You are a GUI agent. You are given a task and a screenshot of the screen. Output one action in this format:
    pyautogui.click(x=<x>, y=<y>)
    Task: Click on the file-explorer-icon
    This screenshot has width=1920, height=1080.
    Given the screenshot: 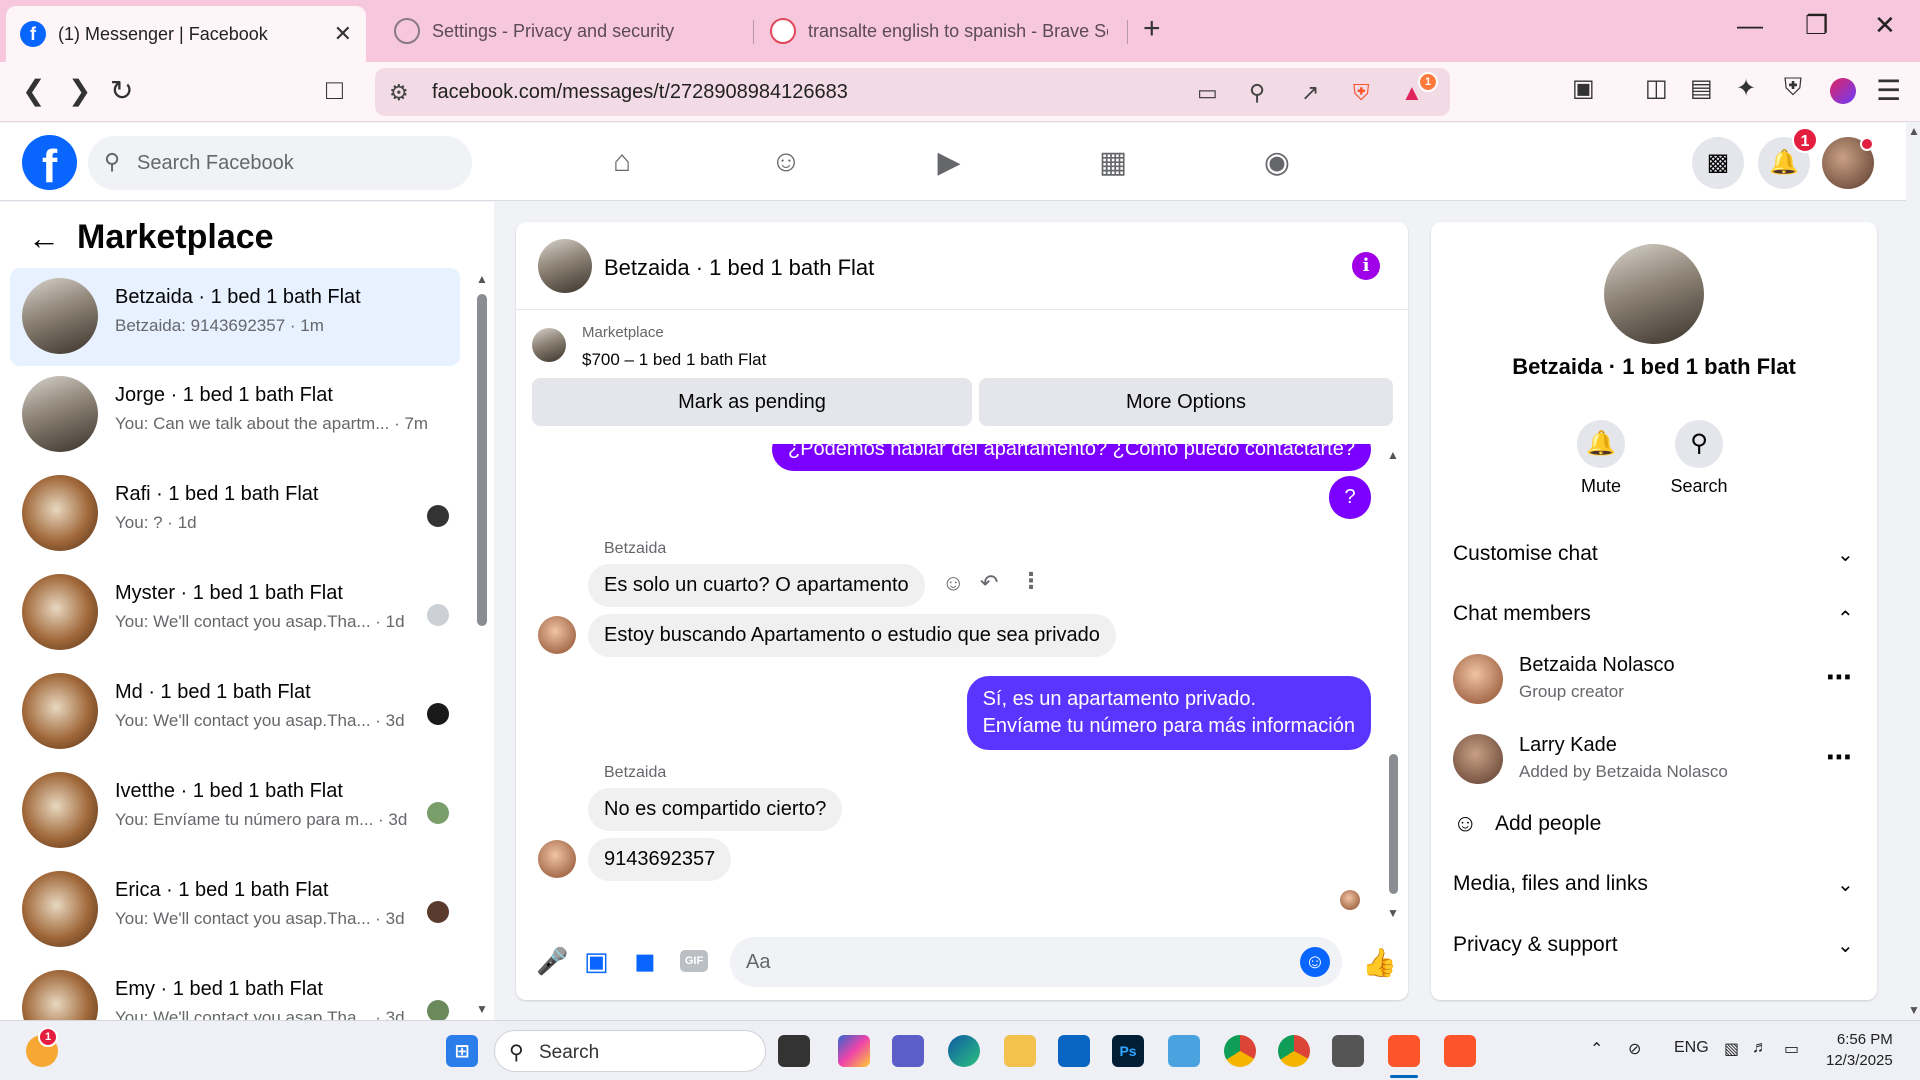 What is the action you would take?
    pyautogui.click(x=1020, y=1051)
    